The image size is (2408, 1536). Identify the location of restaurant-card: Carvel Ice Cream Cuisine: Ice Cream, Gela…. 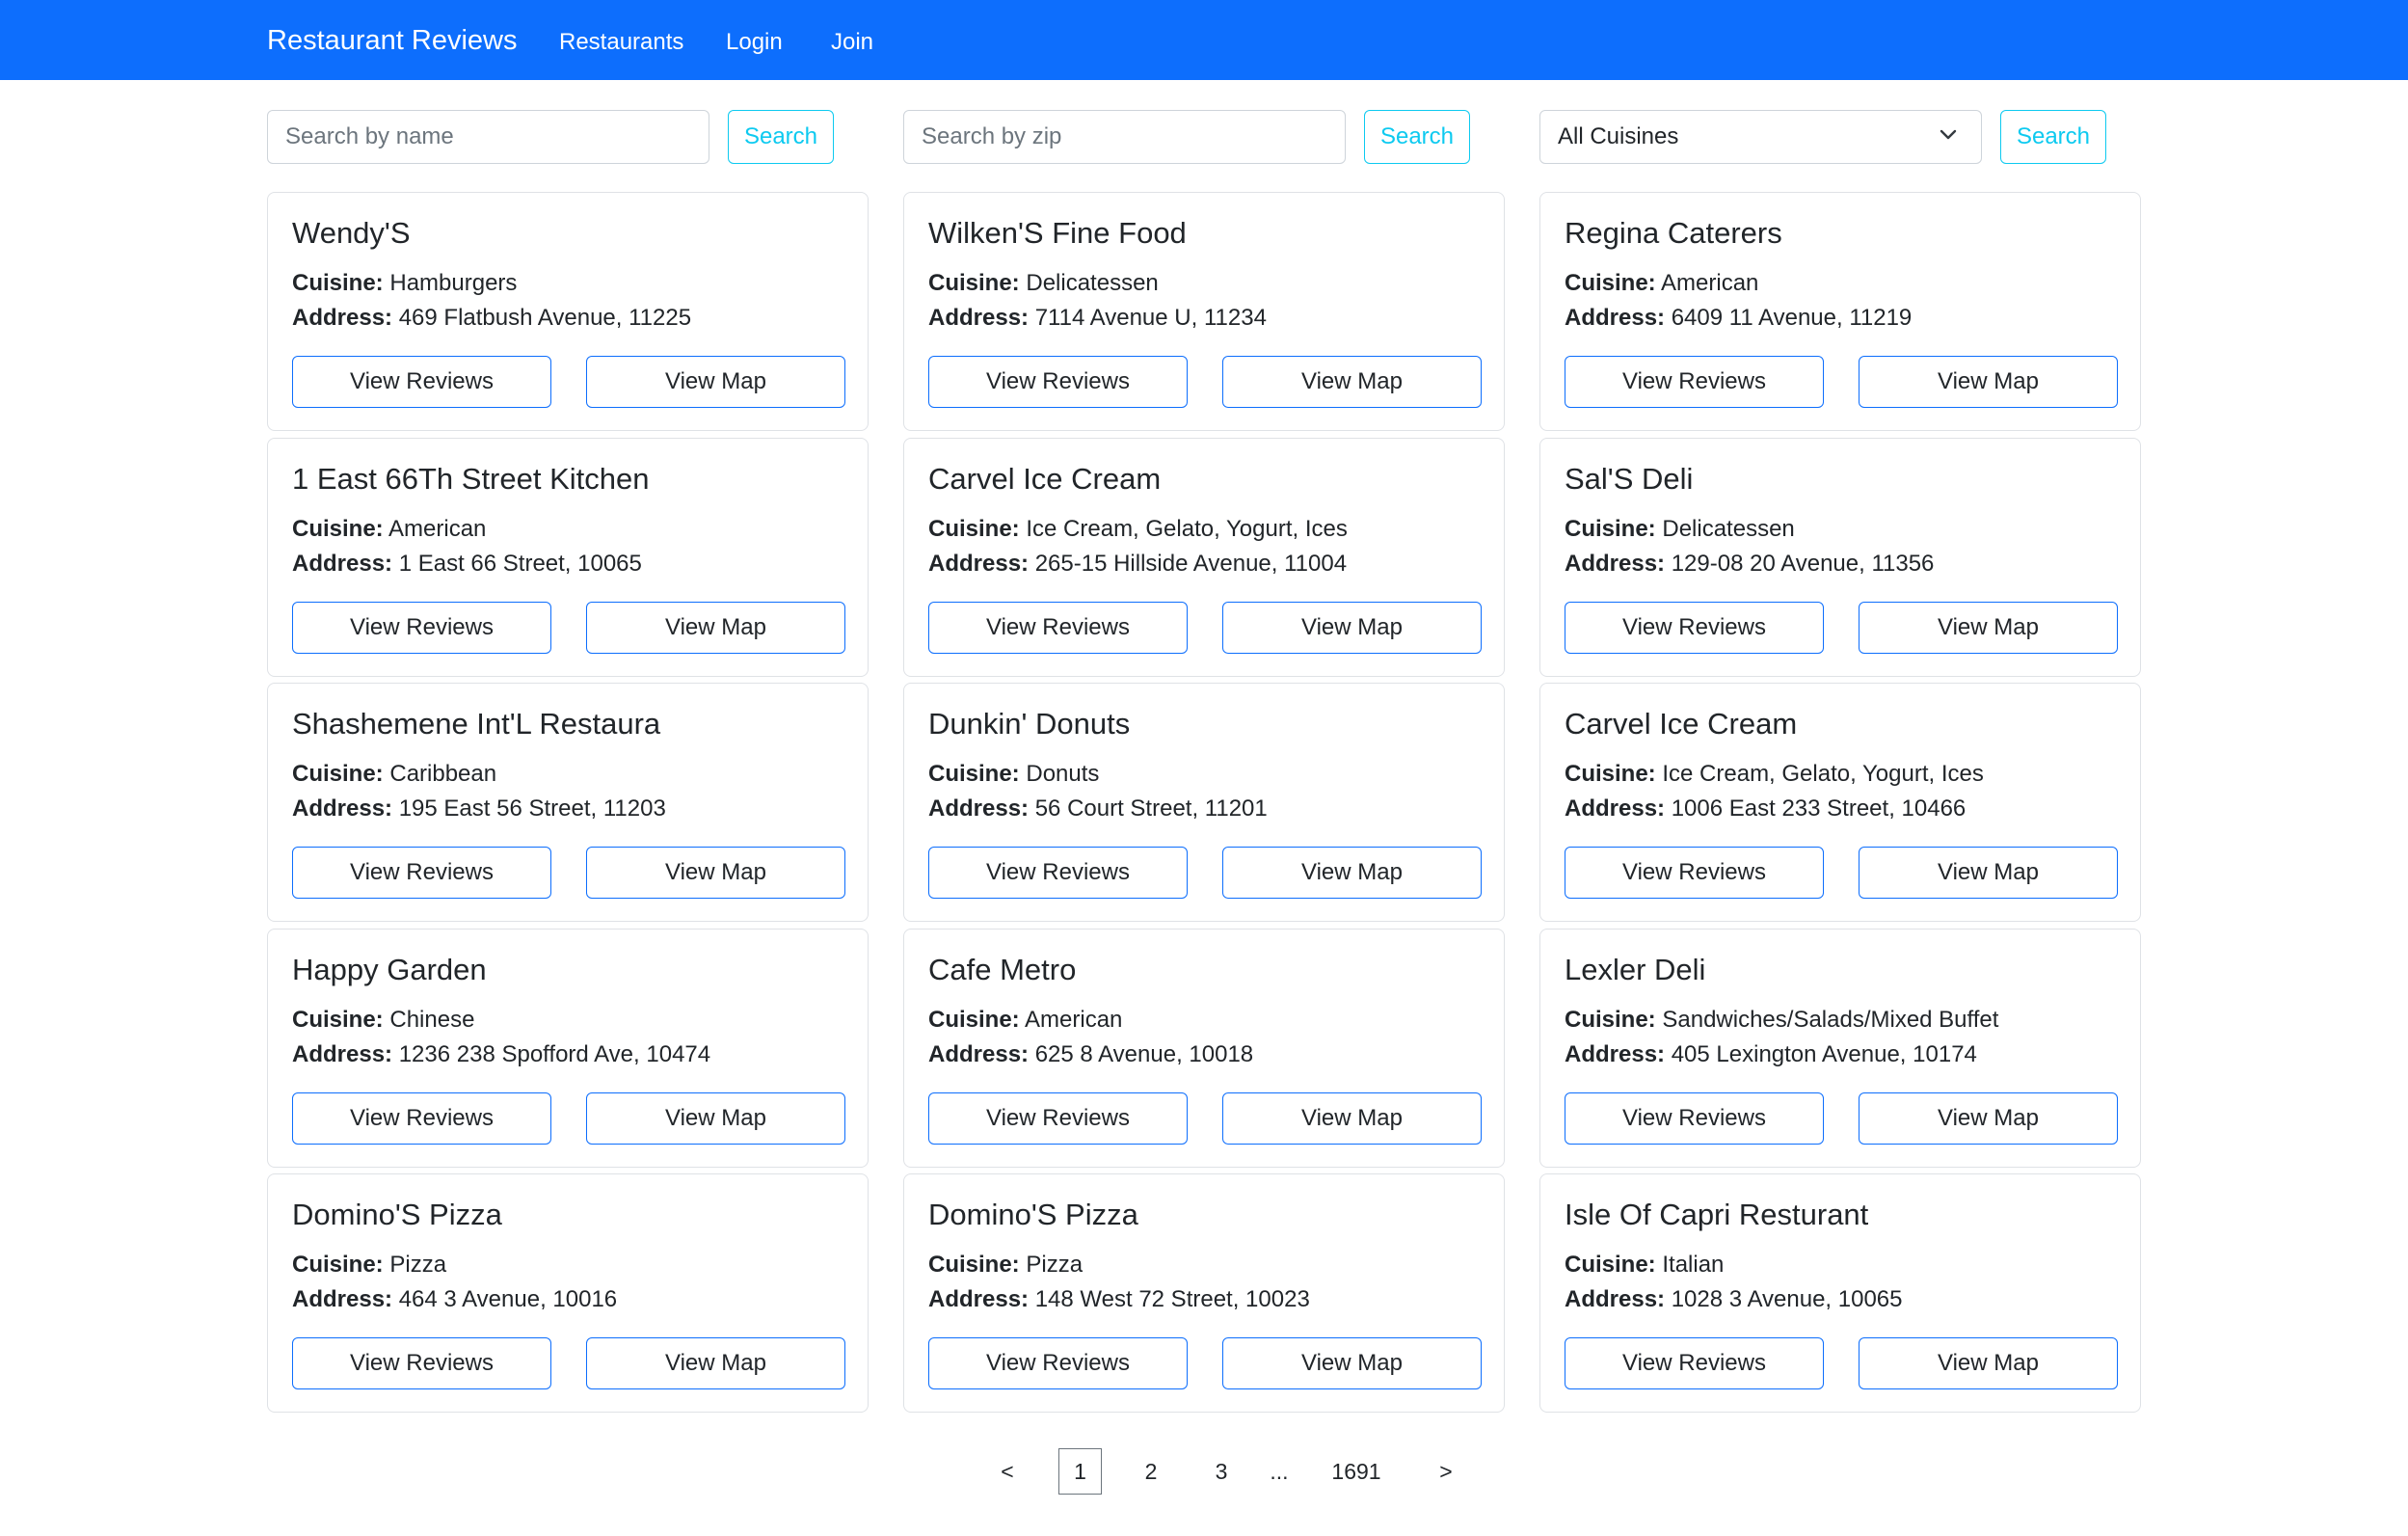
(1840, 802).